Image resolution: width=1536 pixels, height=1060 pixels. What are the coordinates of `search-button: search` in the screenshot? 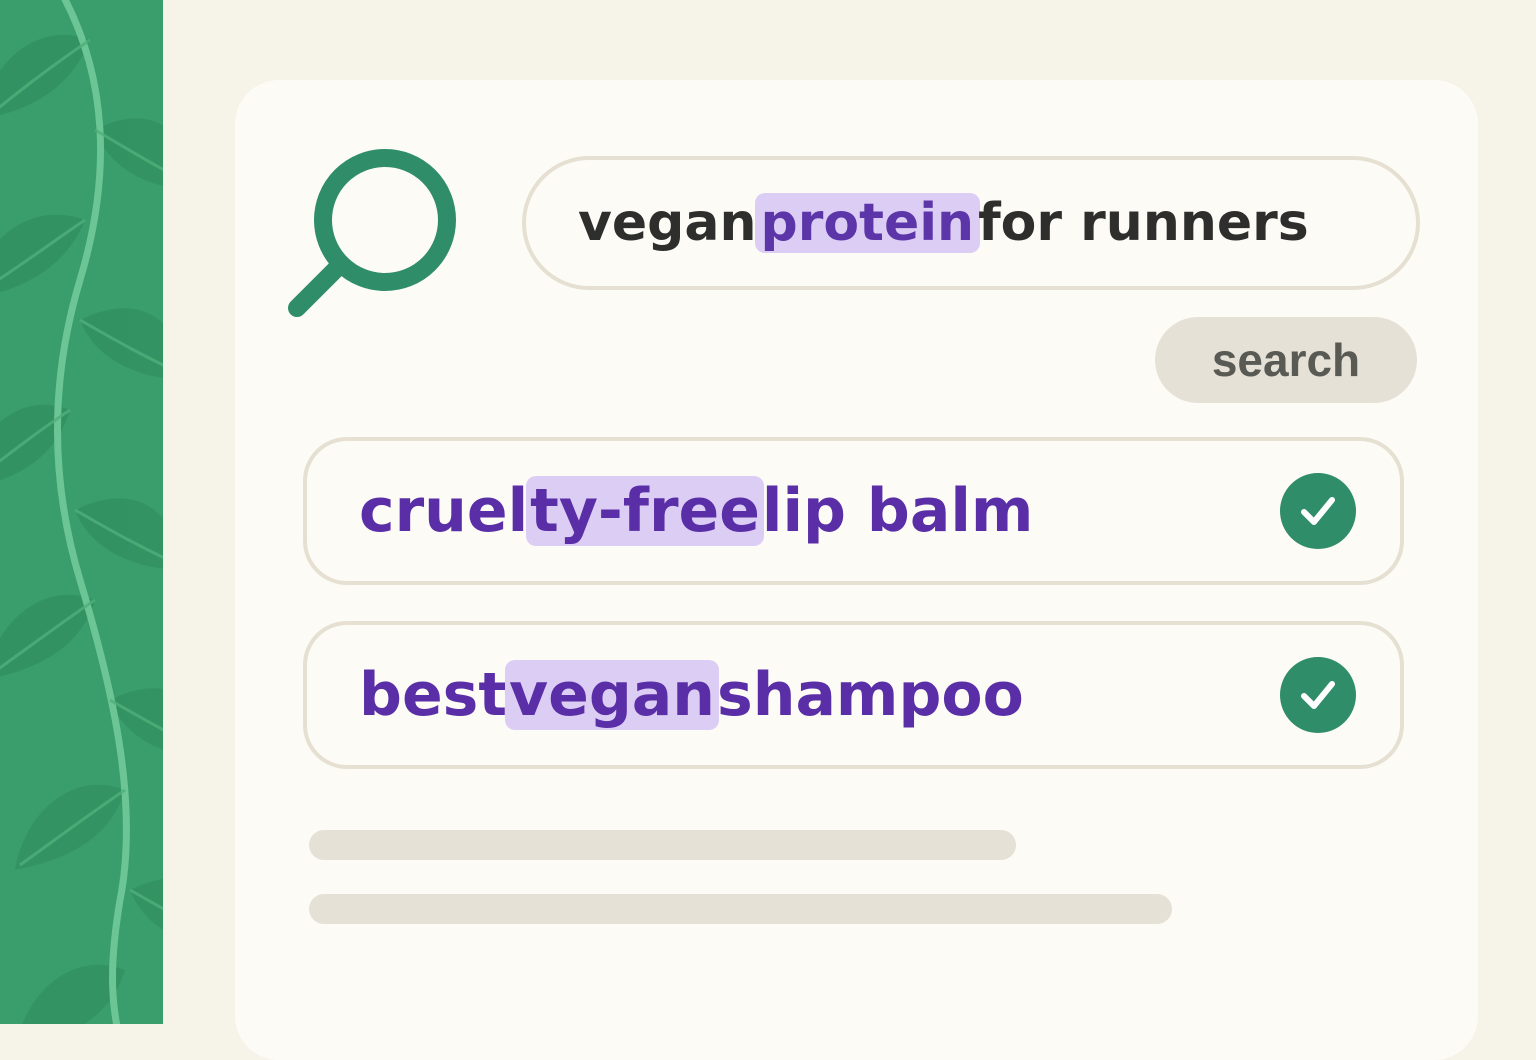 It's located at (1286, 360).